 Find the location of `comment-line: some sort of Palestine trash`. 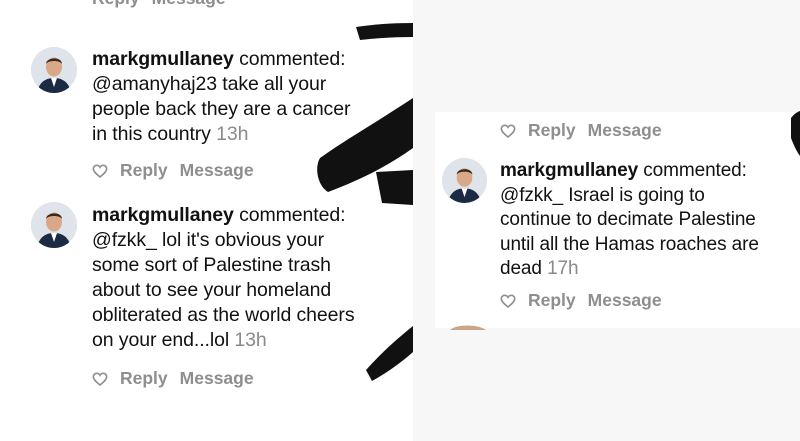

comment-line: some sort of Palestine trash is located at coordinates (211, 265).